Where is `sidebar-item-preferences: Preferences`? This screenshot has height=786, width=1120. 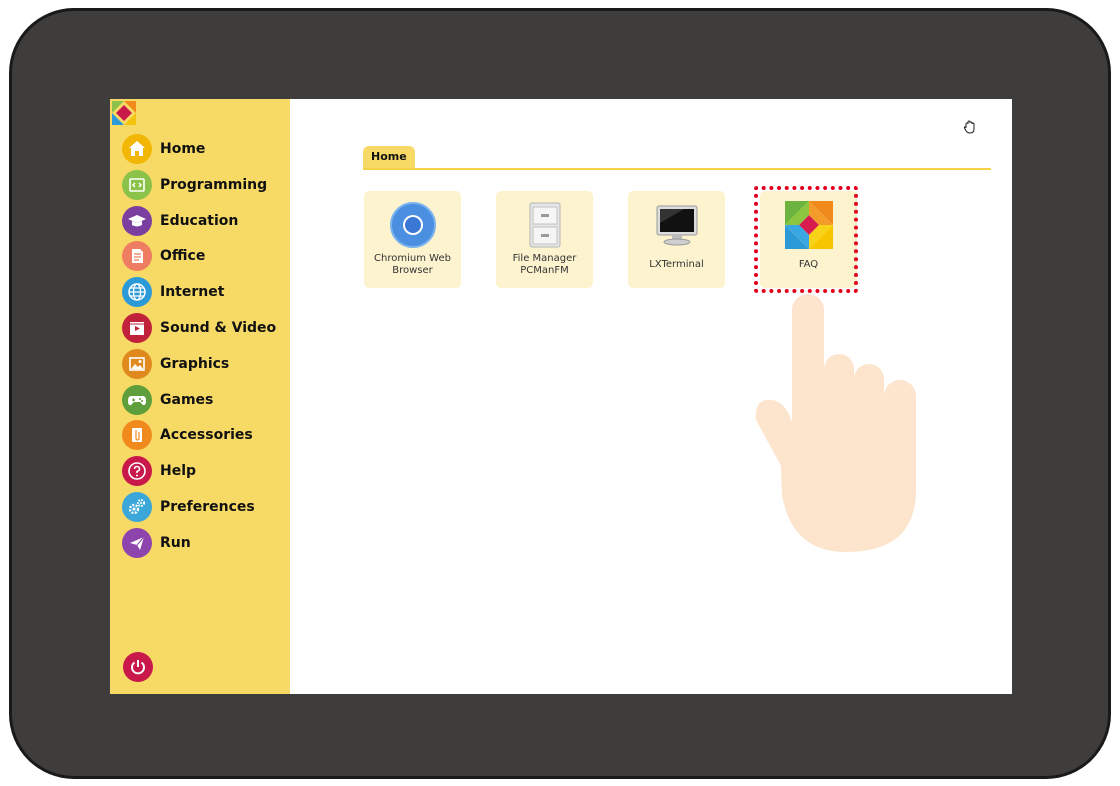 sidebar-item-preferences: Preferences is located at coordinates (205, 507).